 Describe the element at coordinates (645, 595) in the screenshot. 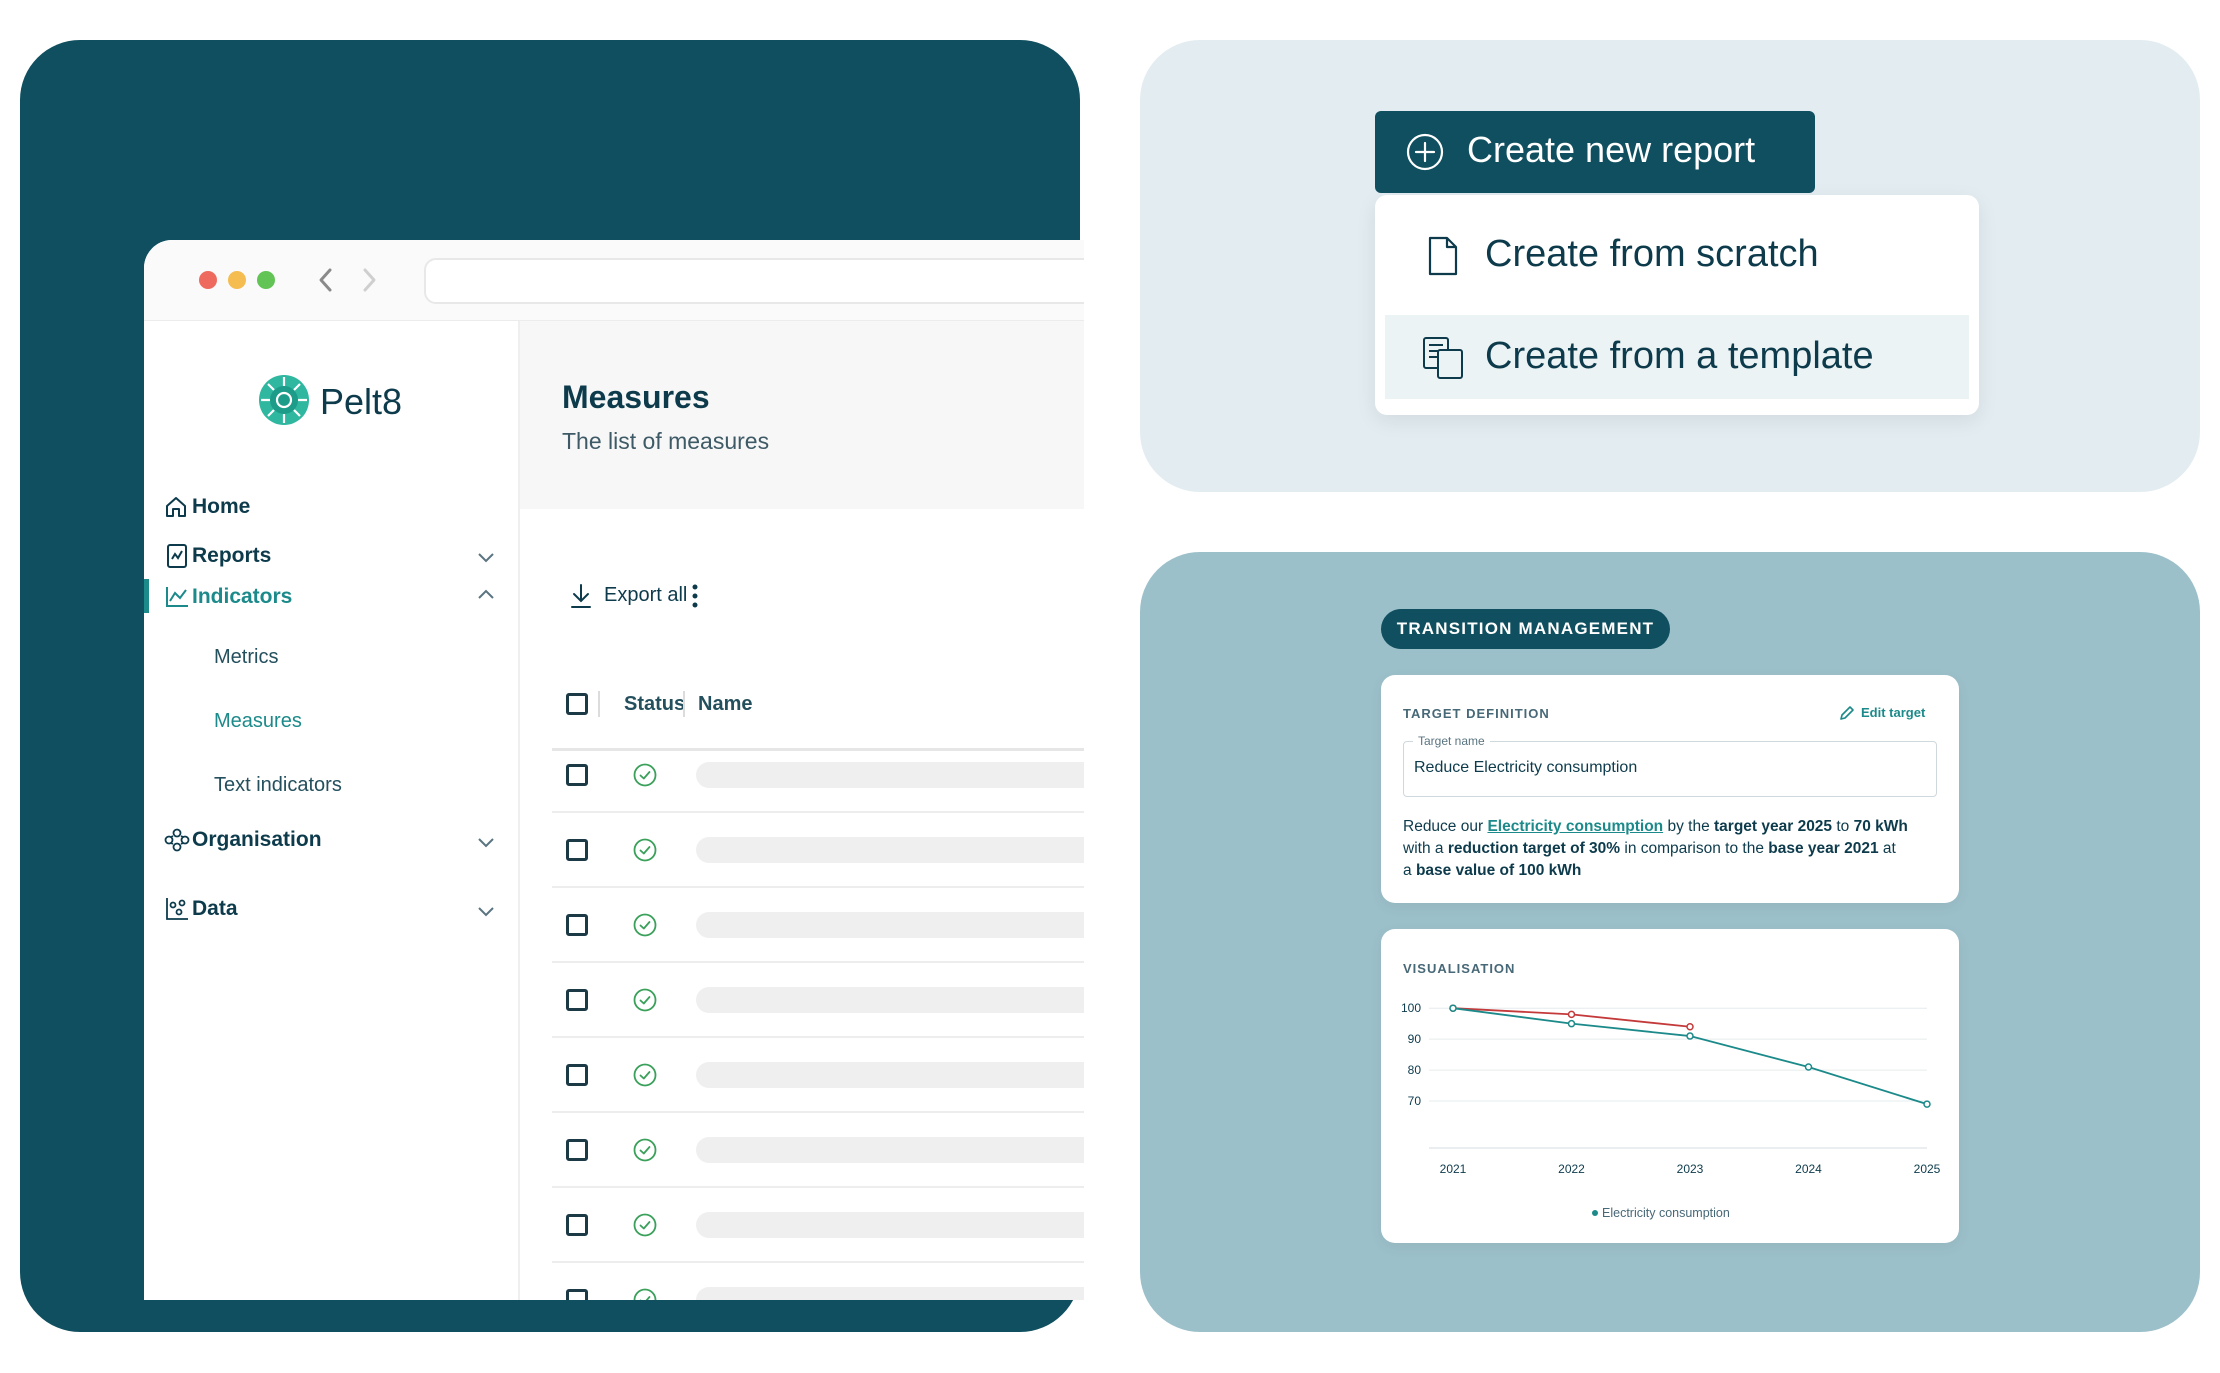

I see `export-all-button: Export all` at that location.